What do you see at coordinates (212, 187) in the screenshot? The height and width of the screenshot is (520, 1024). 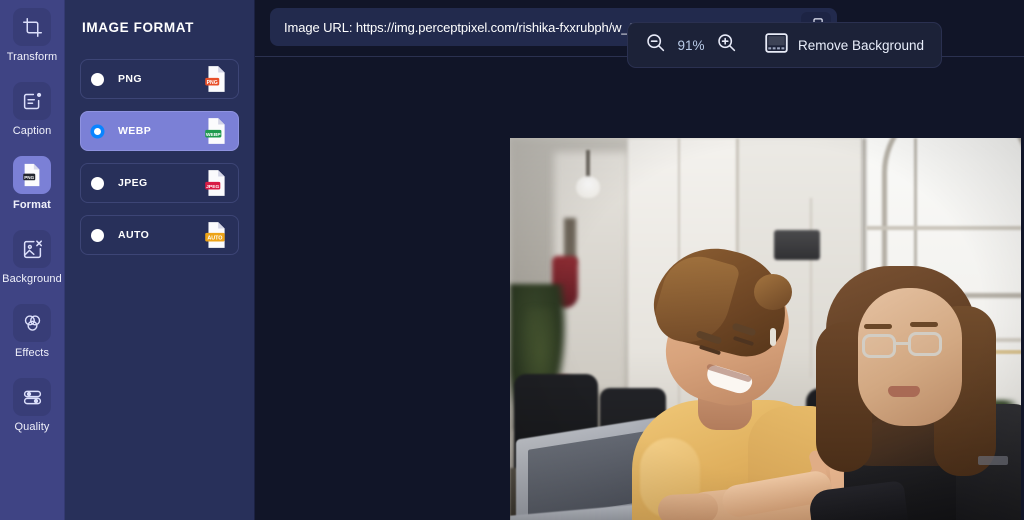 I see `svg-text: JPEG` at bounding box center [212, 187].